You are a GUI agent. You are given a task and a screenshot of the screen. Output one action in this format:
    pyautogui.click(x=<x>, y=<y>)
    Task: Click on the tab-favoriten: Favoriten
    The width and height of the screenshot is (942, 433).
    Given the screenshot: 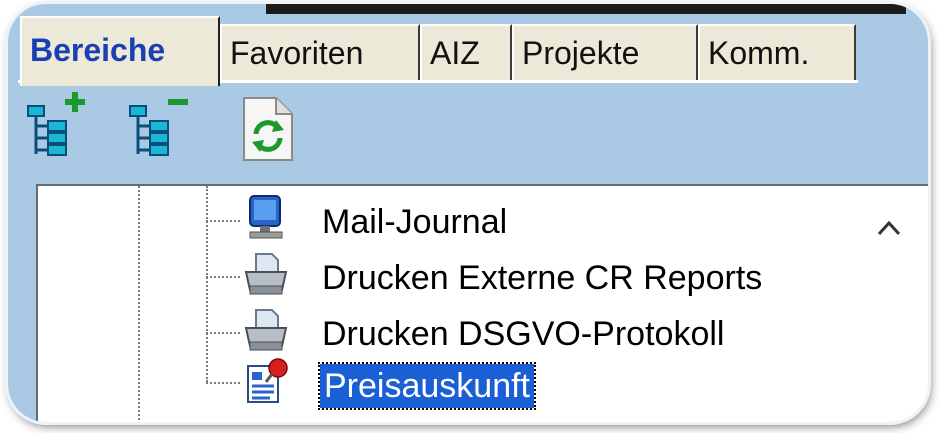 What is the action you would take?
    pyautogui.click(x=320, y=53)
    